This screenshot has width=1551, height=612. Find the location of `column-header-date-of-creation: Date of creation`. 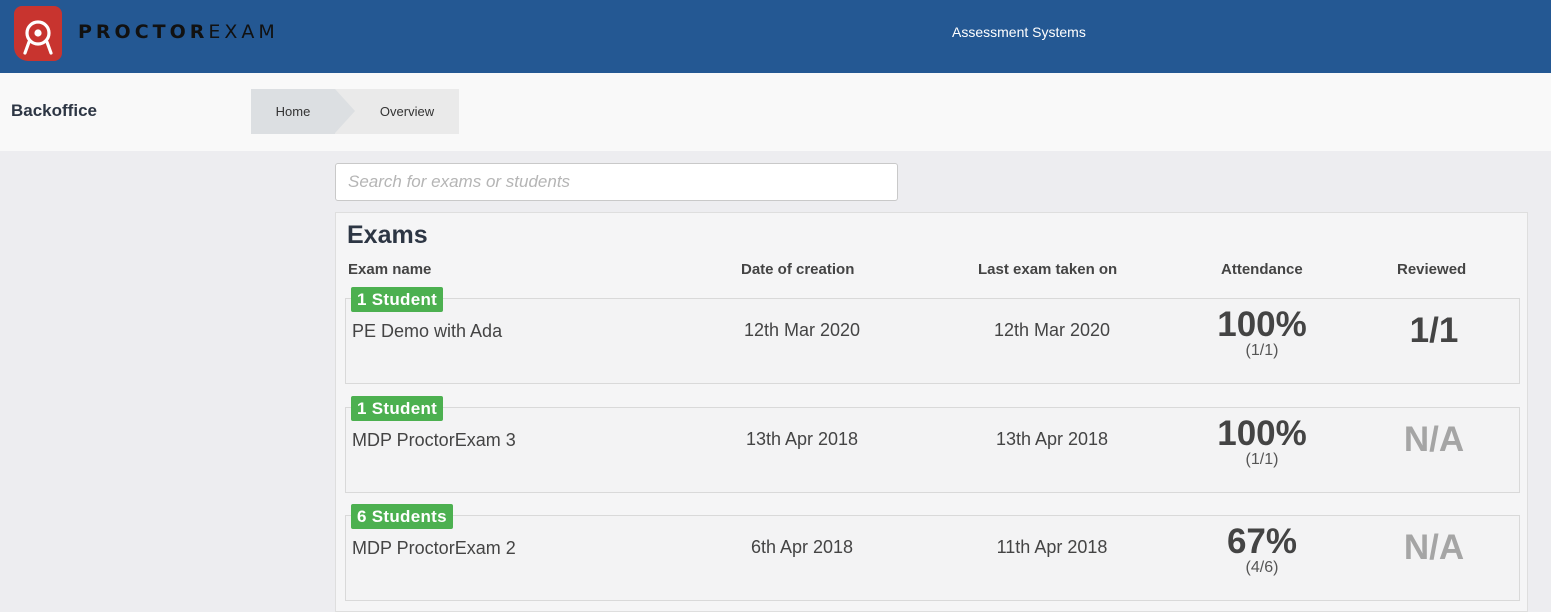

column-header-date-of-creation: Date of creation is located at coordinates (797, 269).